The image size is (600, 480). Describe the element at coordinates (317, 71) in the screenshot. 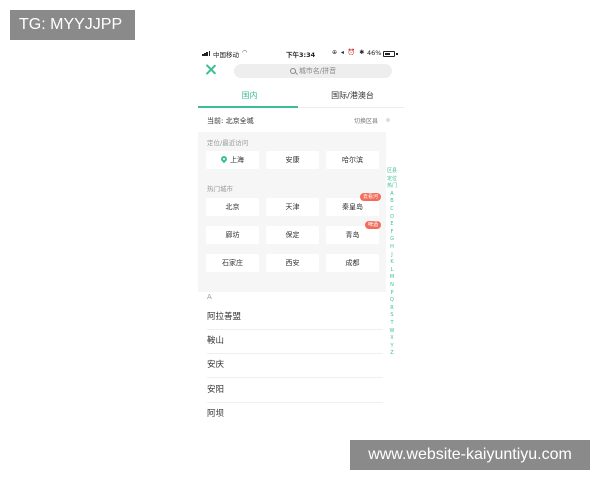

I see `search-placeholder: 城市名/拼音` at that location.